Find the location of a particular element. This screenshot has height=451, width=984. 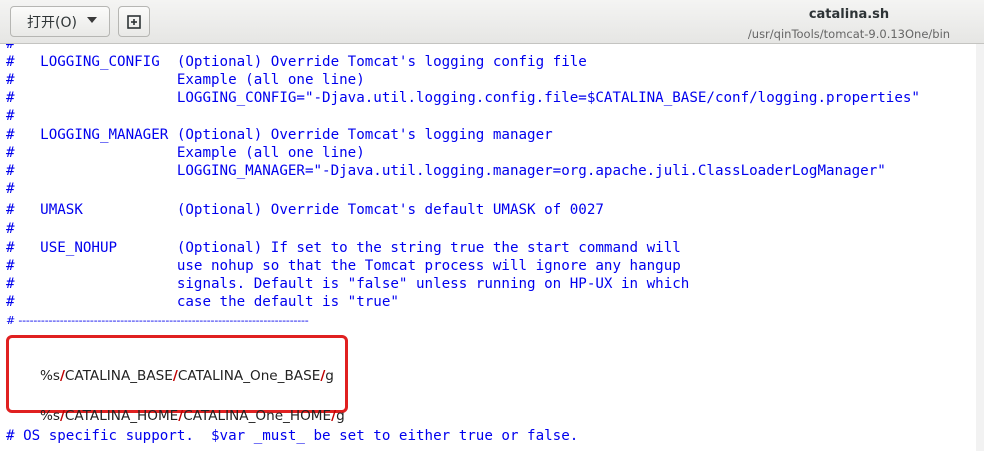

sed-find: CATALINA_BASE is located at coordinates (118, 376).